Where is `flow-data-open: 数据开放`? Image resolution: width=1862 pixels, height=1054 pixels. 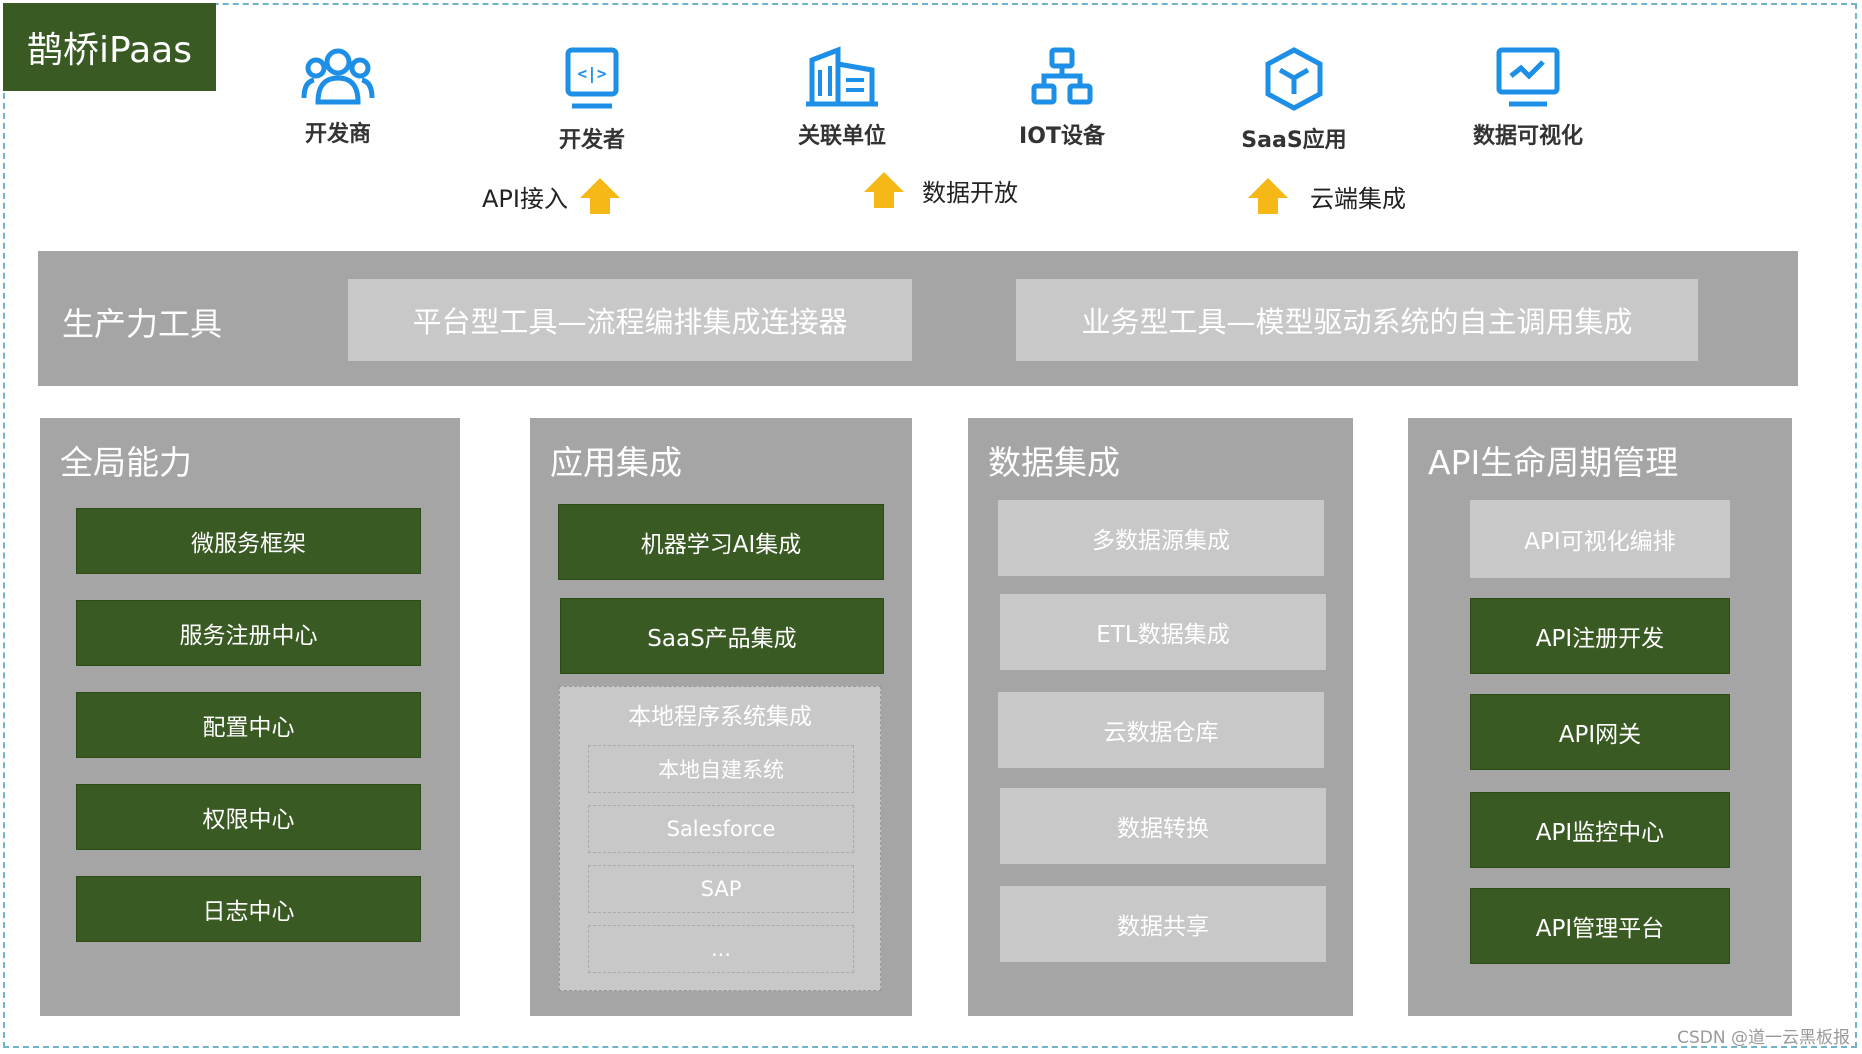
flow-data-open: 数据开放 is located at coordinates (940, 190).